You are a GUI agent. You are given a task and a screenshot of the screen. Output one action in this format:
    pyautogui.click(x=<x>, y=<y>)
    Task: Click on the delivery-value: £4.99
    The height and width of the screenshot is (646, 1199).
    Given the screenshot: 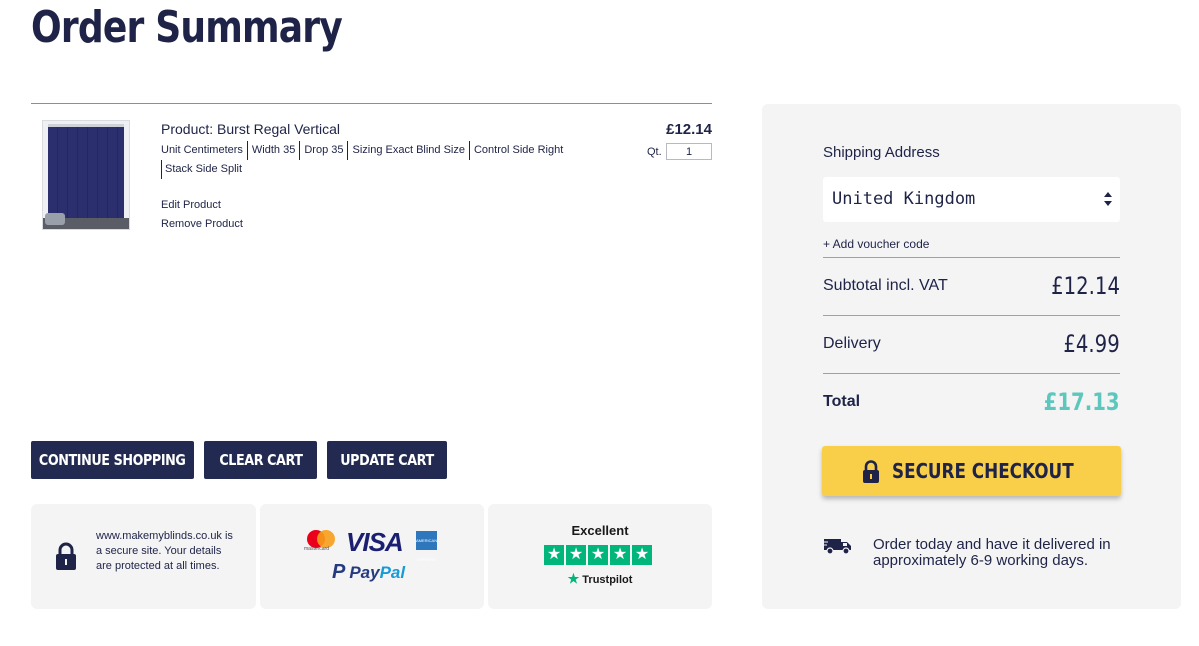 What is the action you would take?
    pyautogui.click(x=1091, y=344)
    